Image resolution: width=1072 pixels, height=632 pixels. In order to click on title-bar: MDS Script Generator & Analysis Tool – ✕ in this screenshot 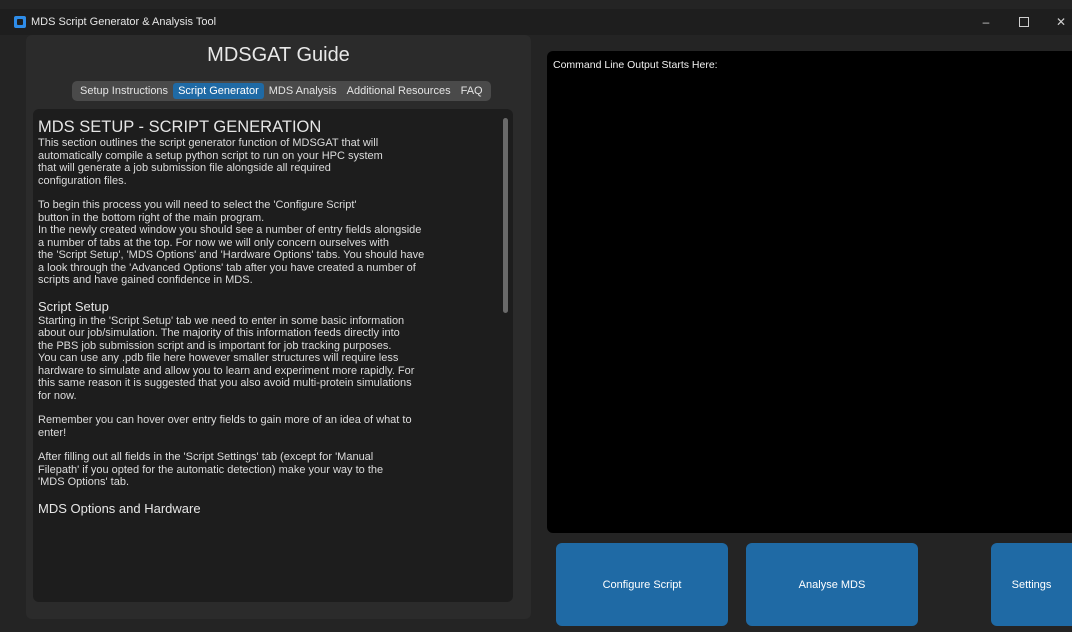, I will do `click(536, 22)`.